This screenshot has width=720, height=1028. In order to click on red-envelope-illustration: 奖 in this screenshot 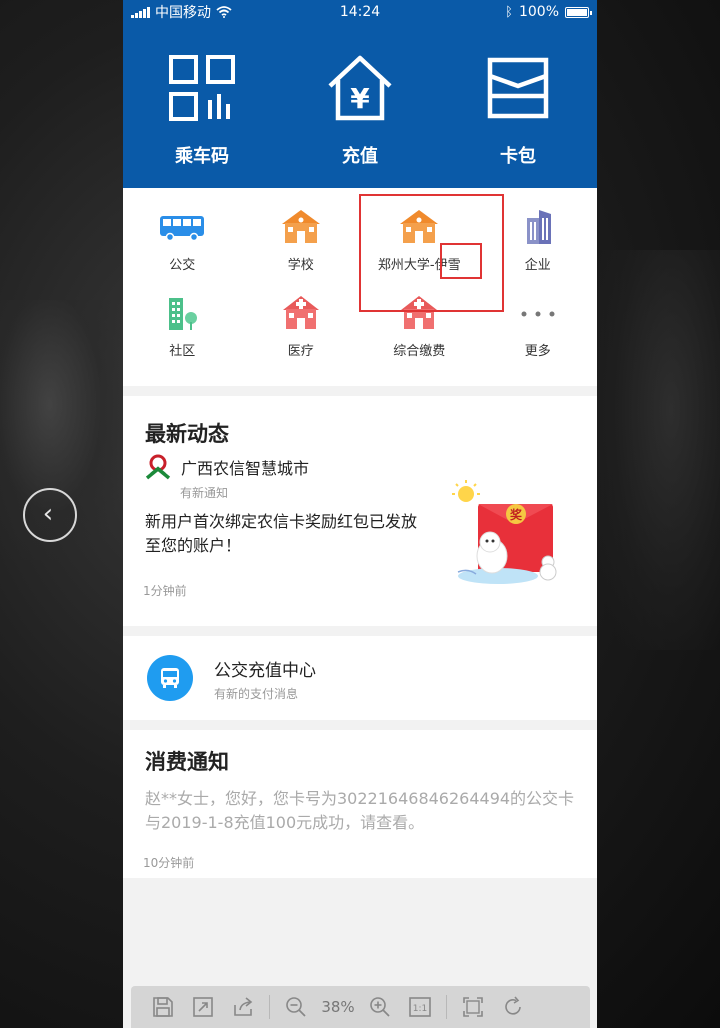, I will do `click(504, 532)`.